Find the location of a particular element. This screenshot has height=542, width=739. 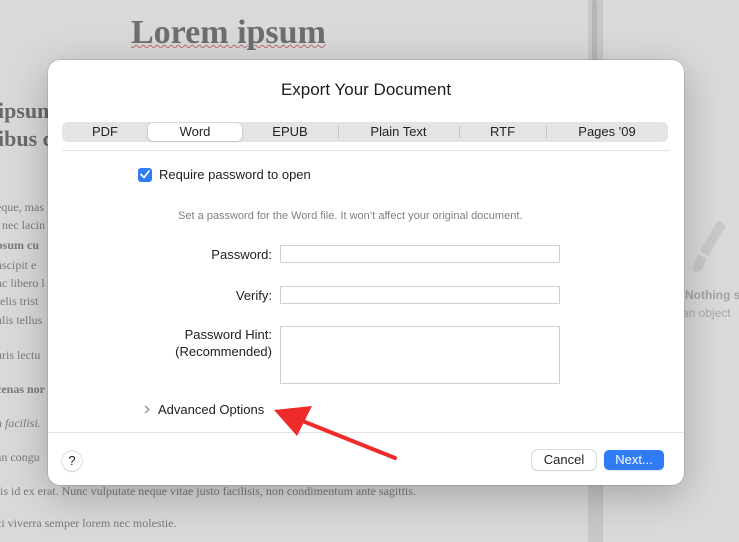

checkmark-icon is located at coordinates (145, 174).